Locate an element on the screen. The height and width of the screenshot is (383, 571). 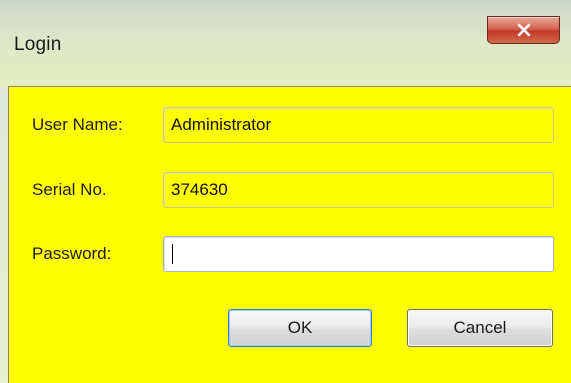
serial-value: 374630 is located at coordinates (199, 189).